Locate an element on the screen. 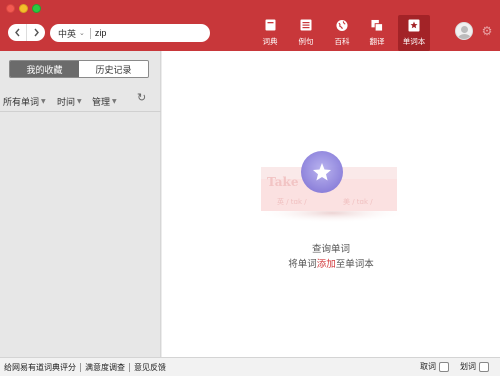 The image size is (500, 376). filter-manage: 管理 ▼ is located at coordinates (104, 101).